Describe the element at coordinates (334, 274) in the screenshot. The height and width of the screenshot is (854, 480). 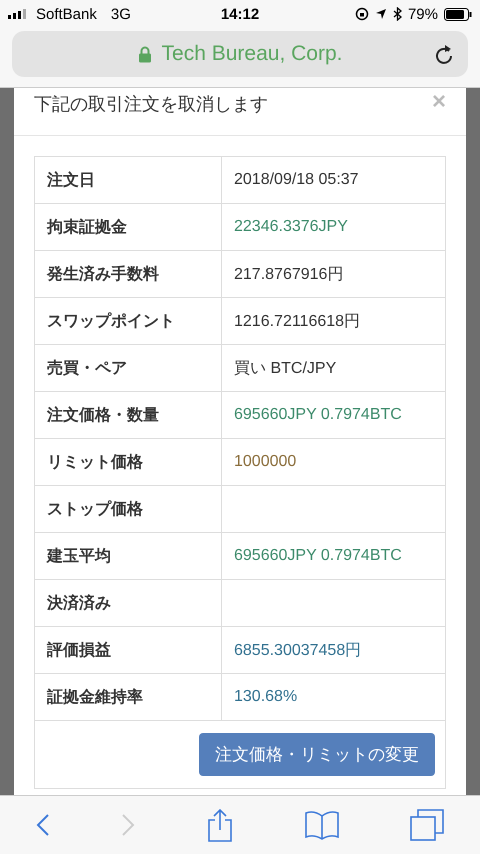
I see `field-value: 217.8767916円` at that location.